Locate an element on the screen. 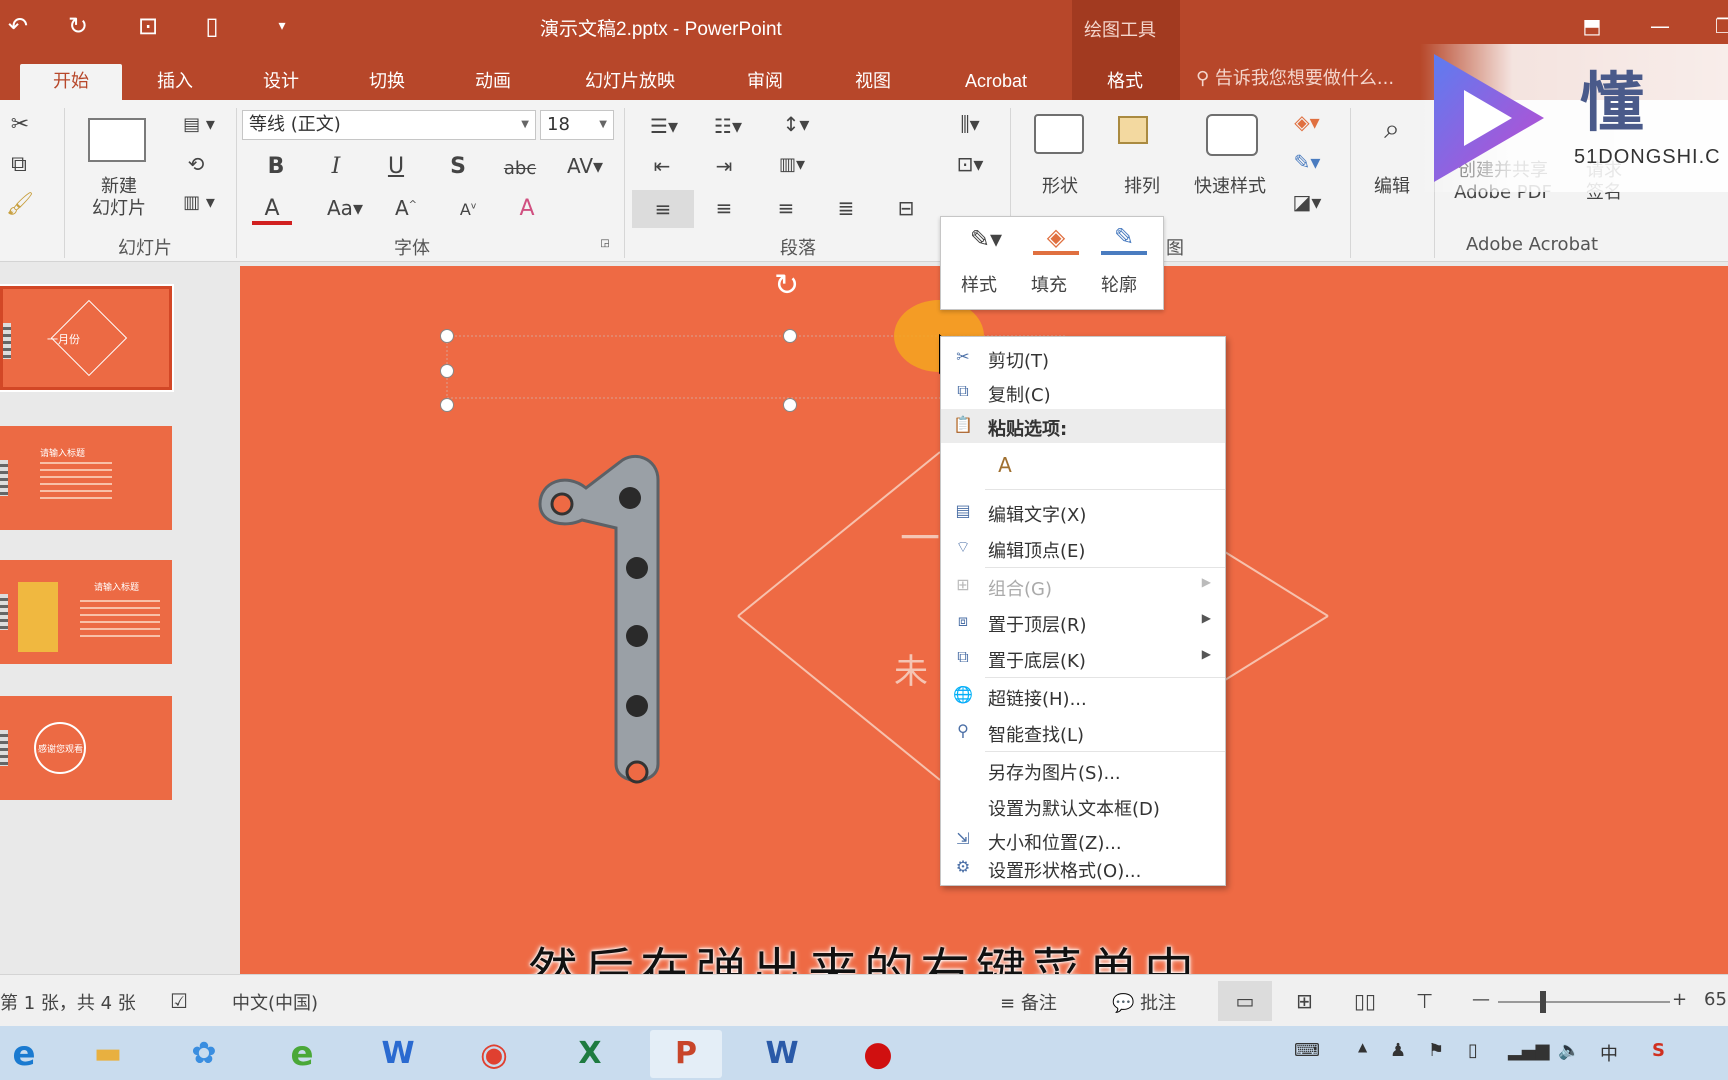 This screenshot has width=1728, height=1080. excel-icon: X is located at coordinates (590, 1054).